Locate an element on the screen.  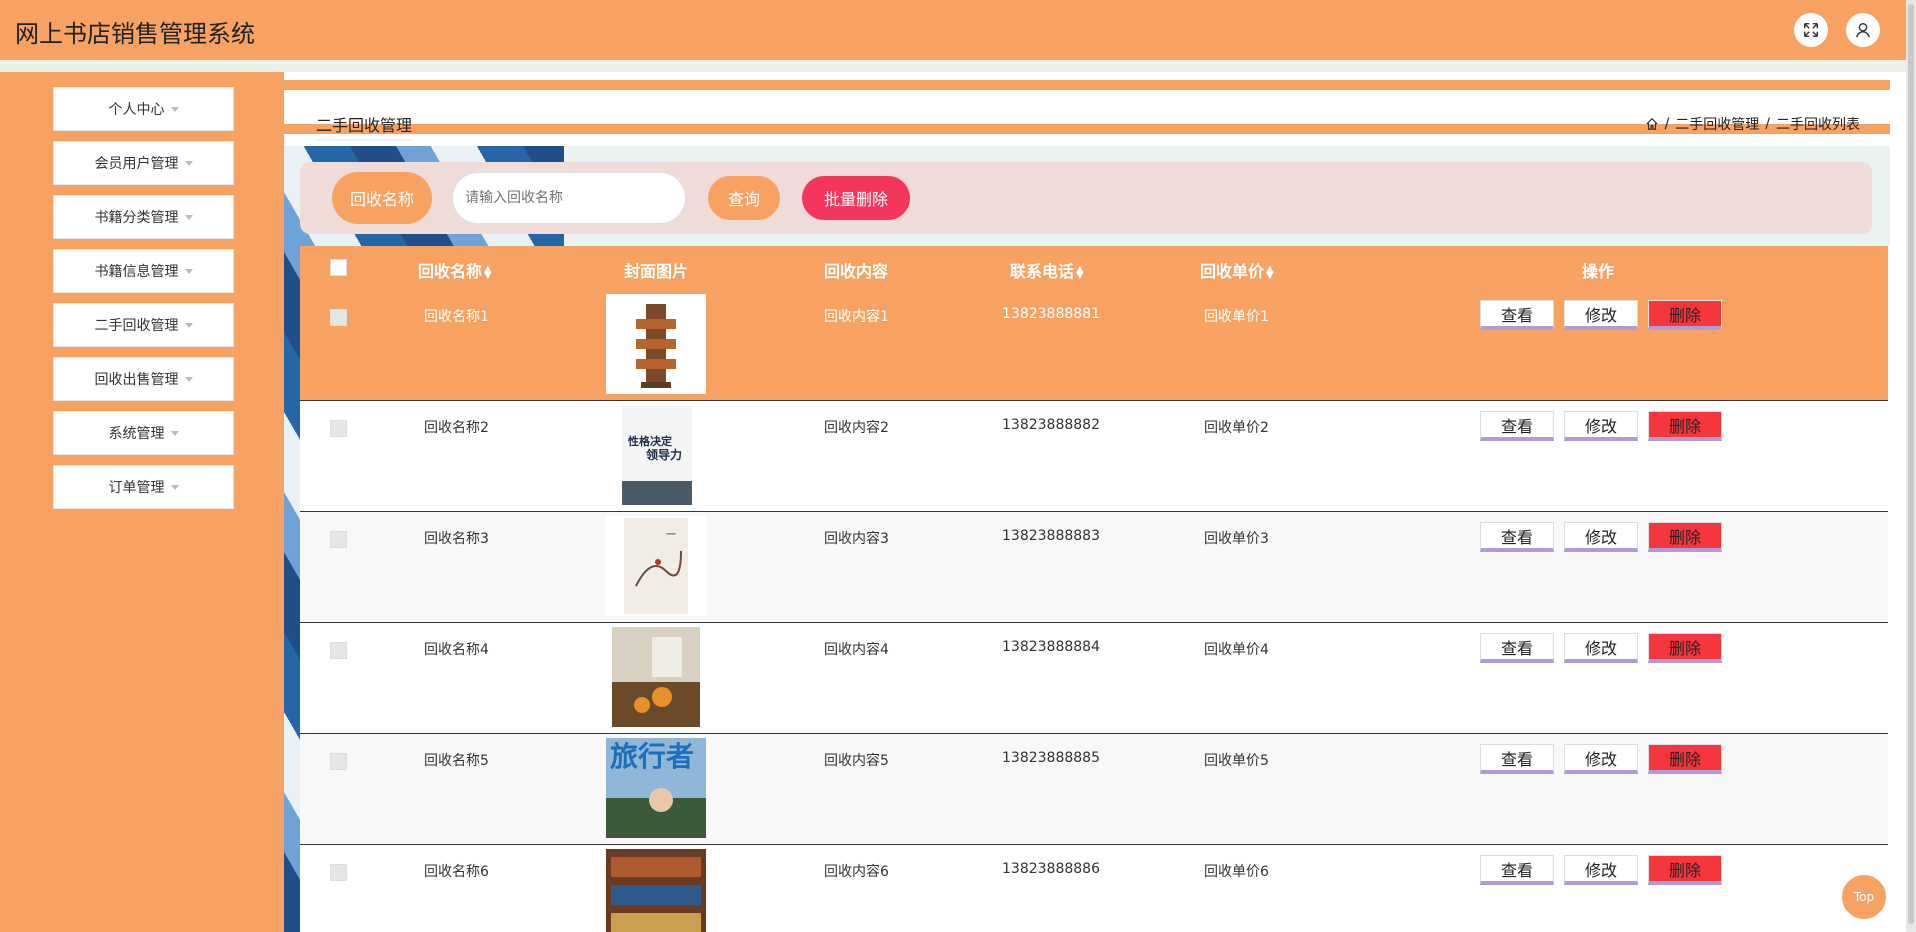
column-header-label: 回收名称 is located at coordinates (450, 271).